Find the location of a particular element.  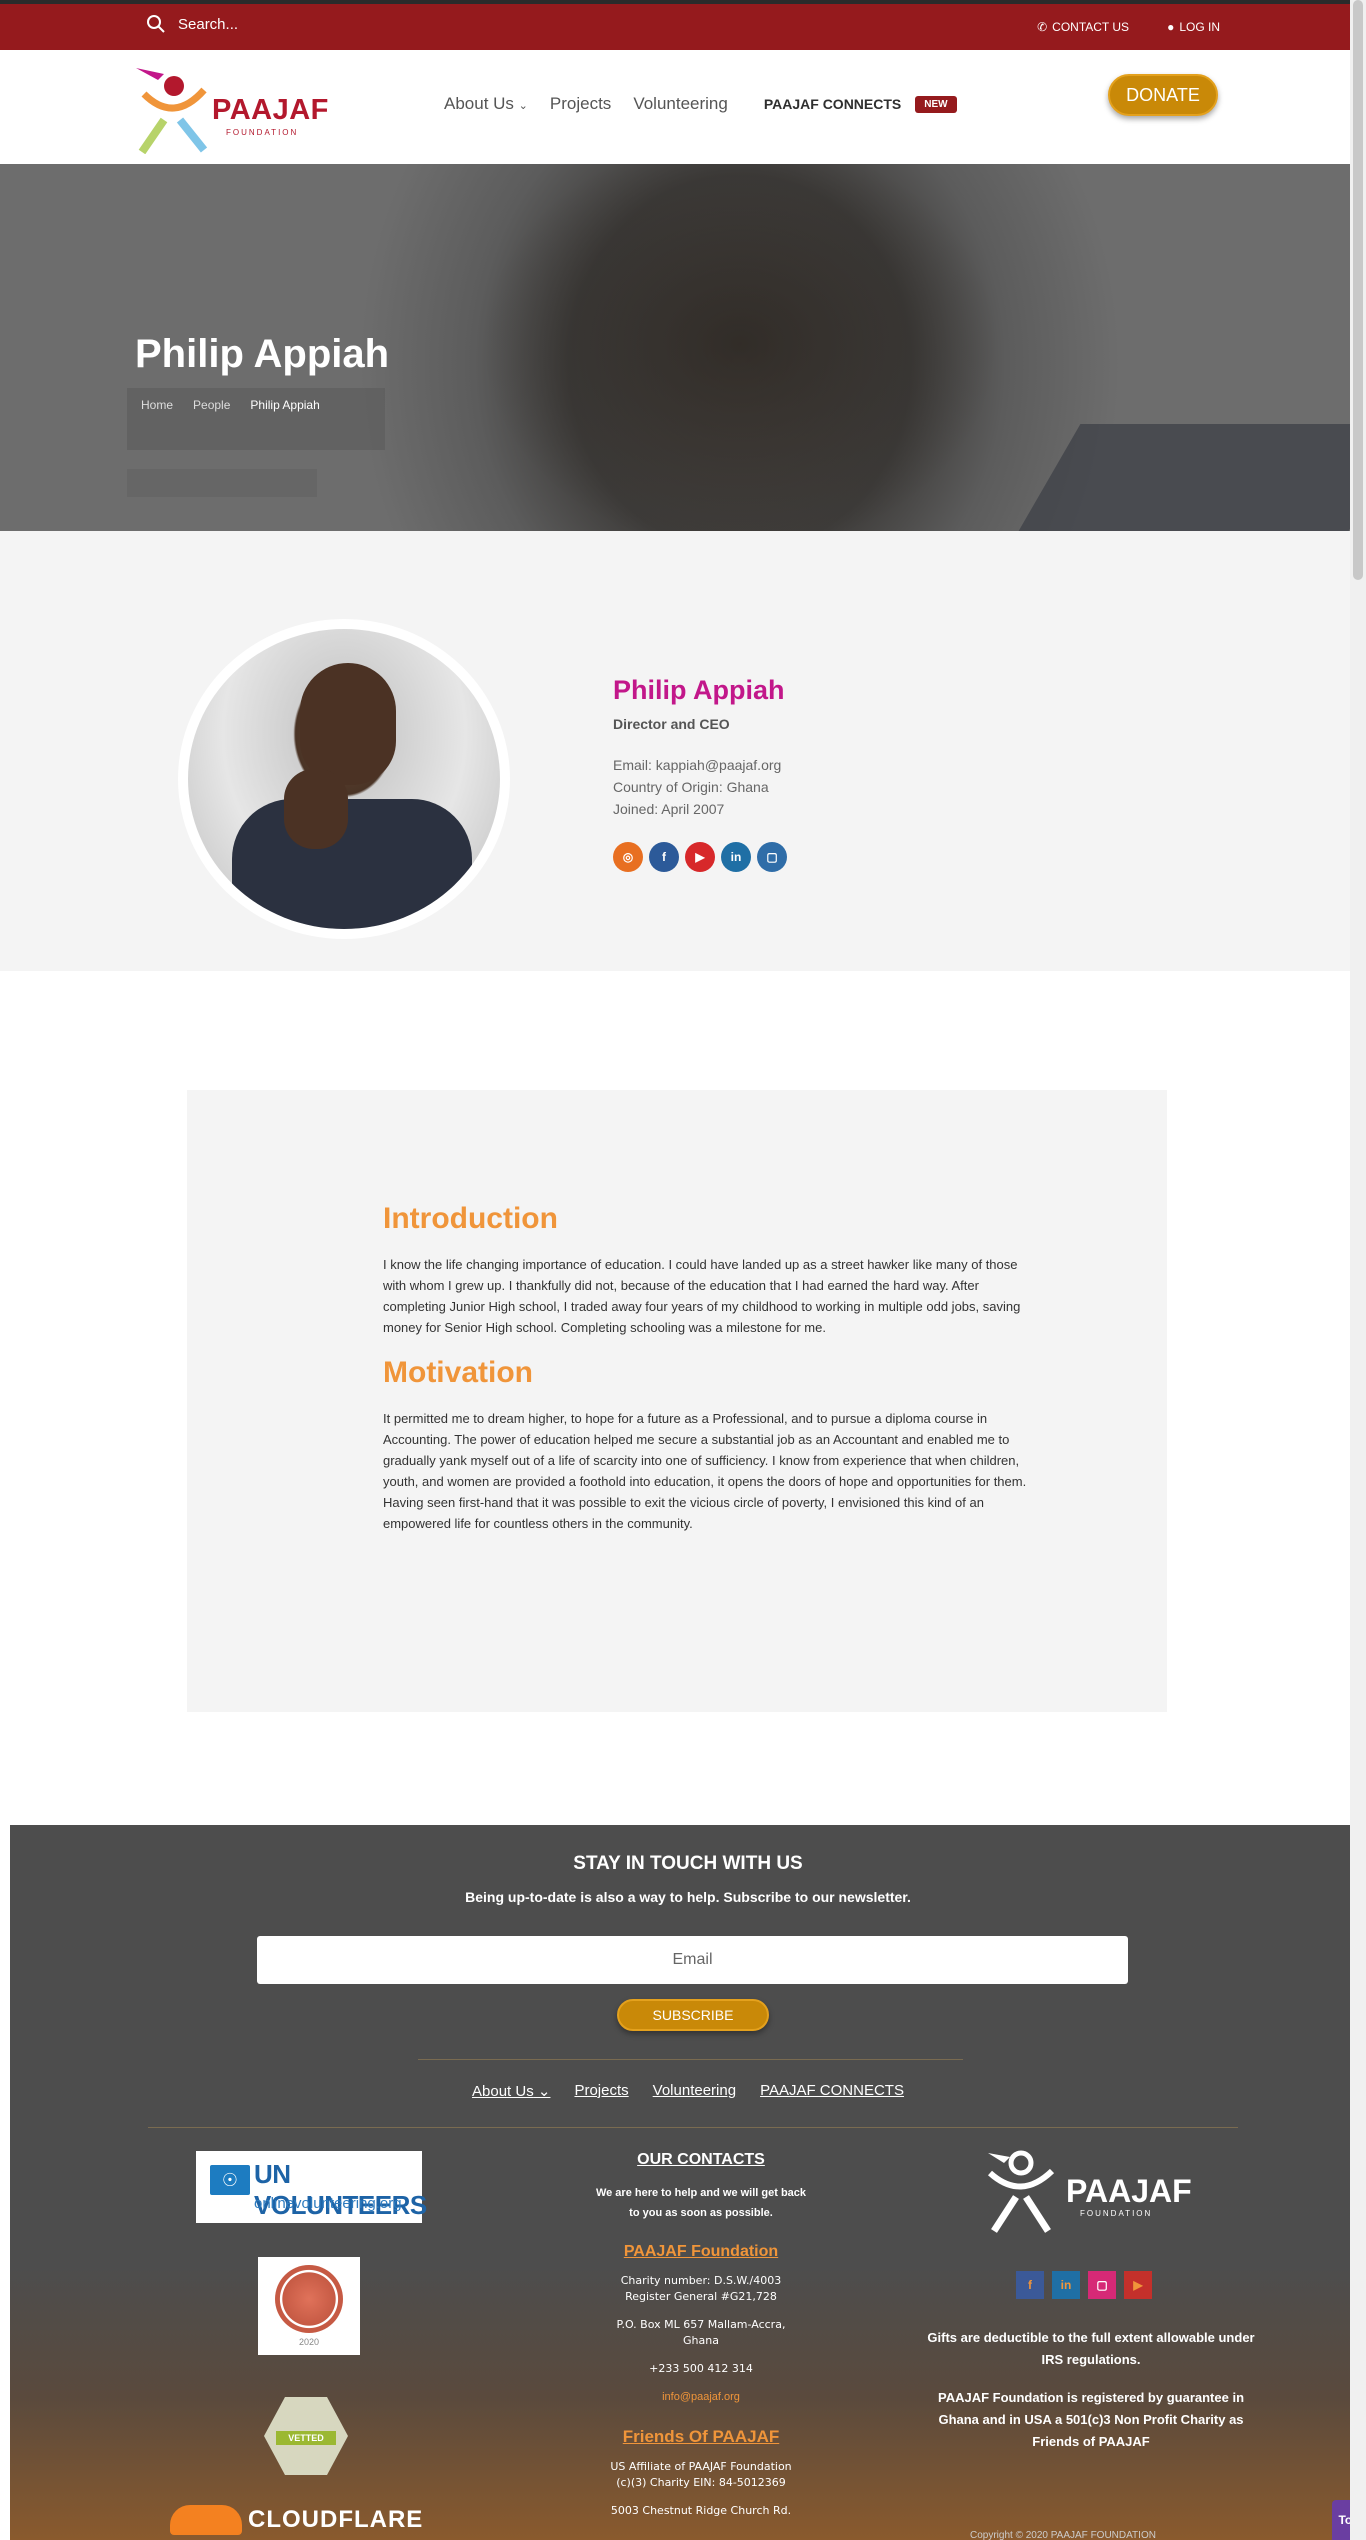

address-line: P.O. Box ML 657 Mallam-Accra, is located at coordinates (701, 2324).